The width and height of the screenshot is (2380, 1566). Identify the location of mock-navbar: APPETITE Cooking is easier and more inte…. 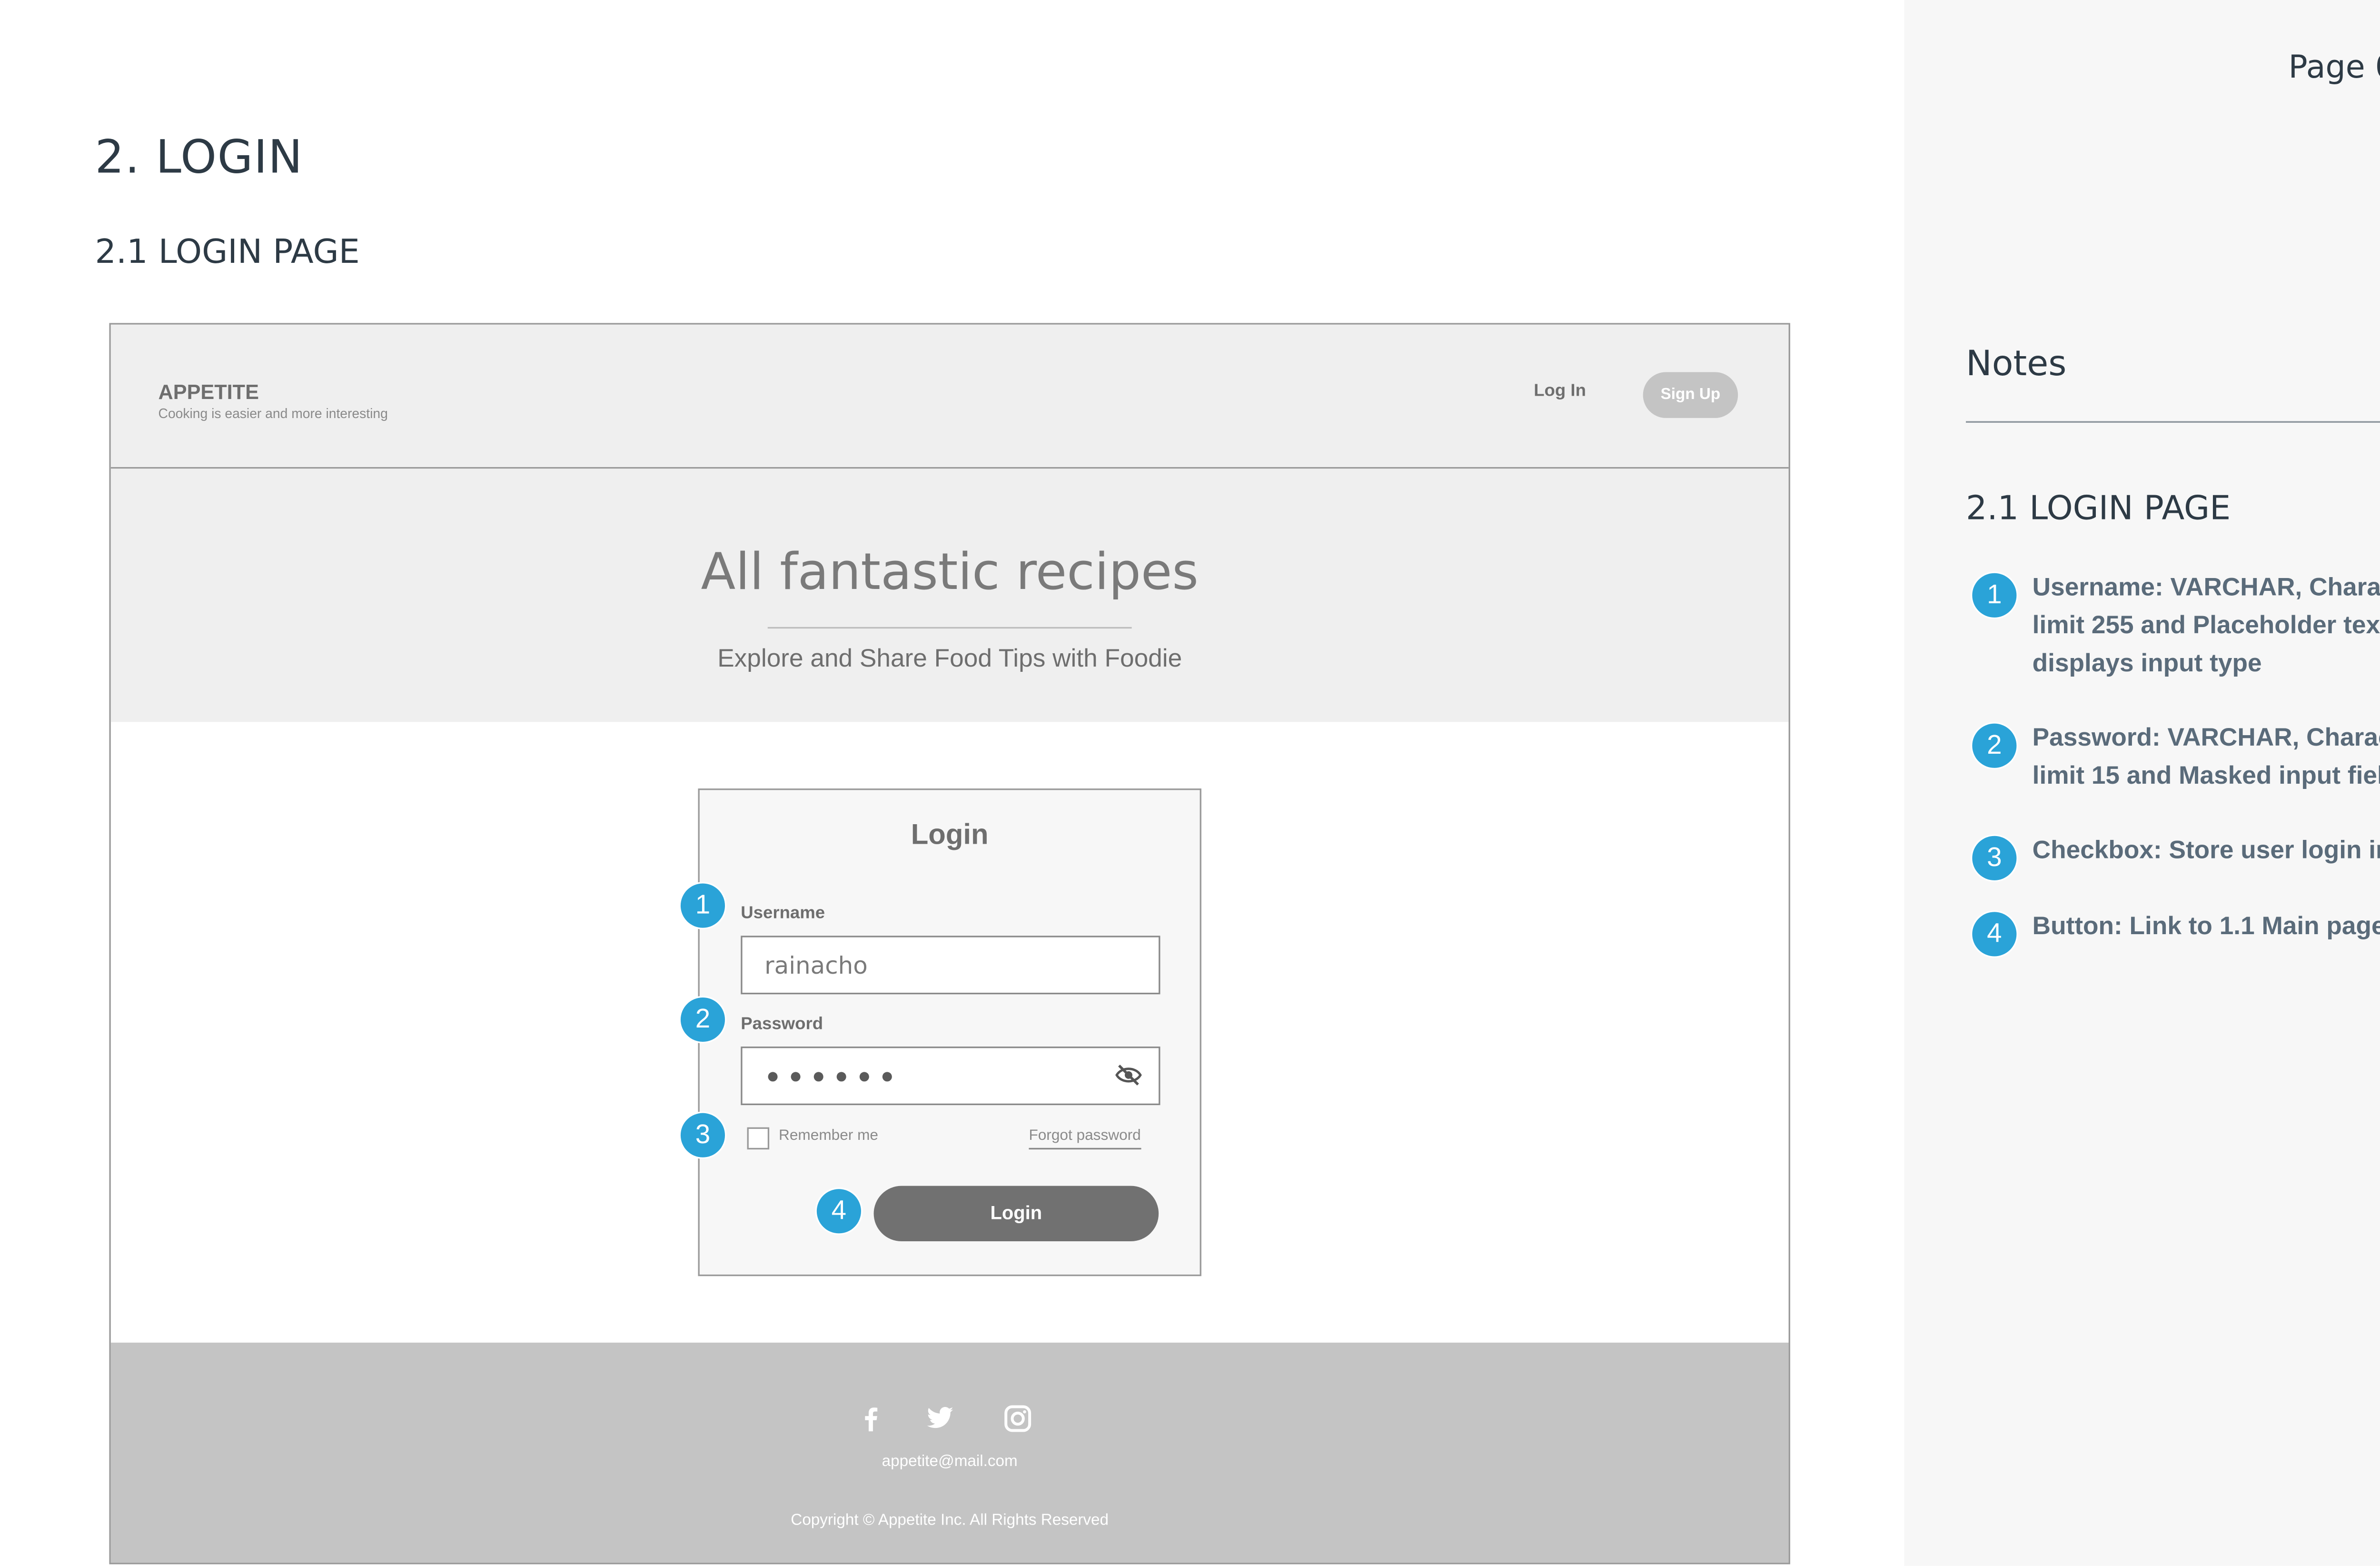
(949, 396).